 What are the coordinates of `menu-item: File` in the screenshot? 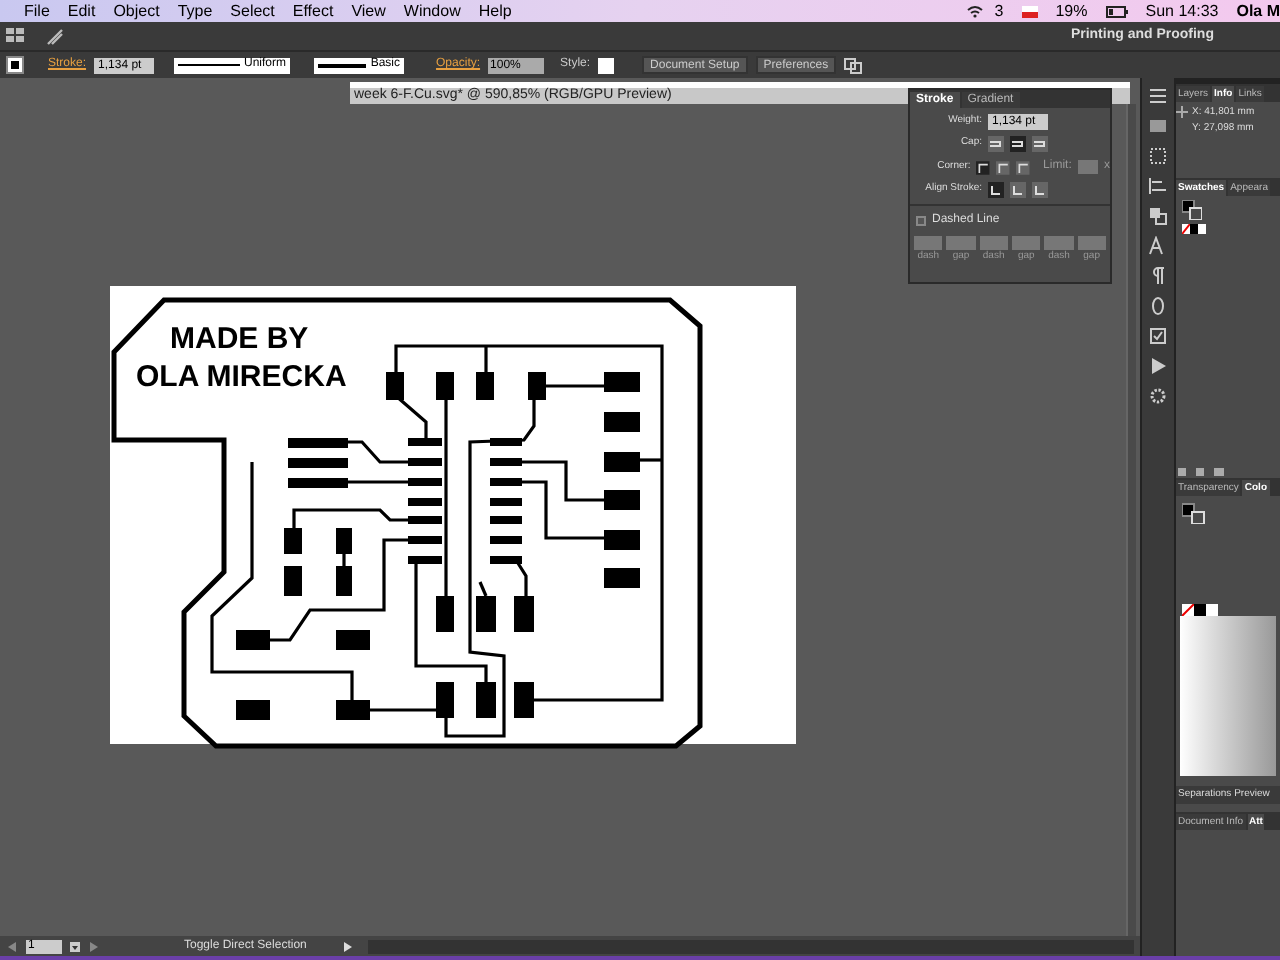 It's located at (37, 11).